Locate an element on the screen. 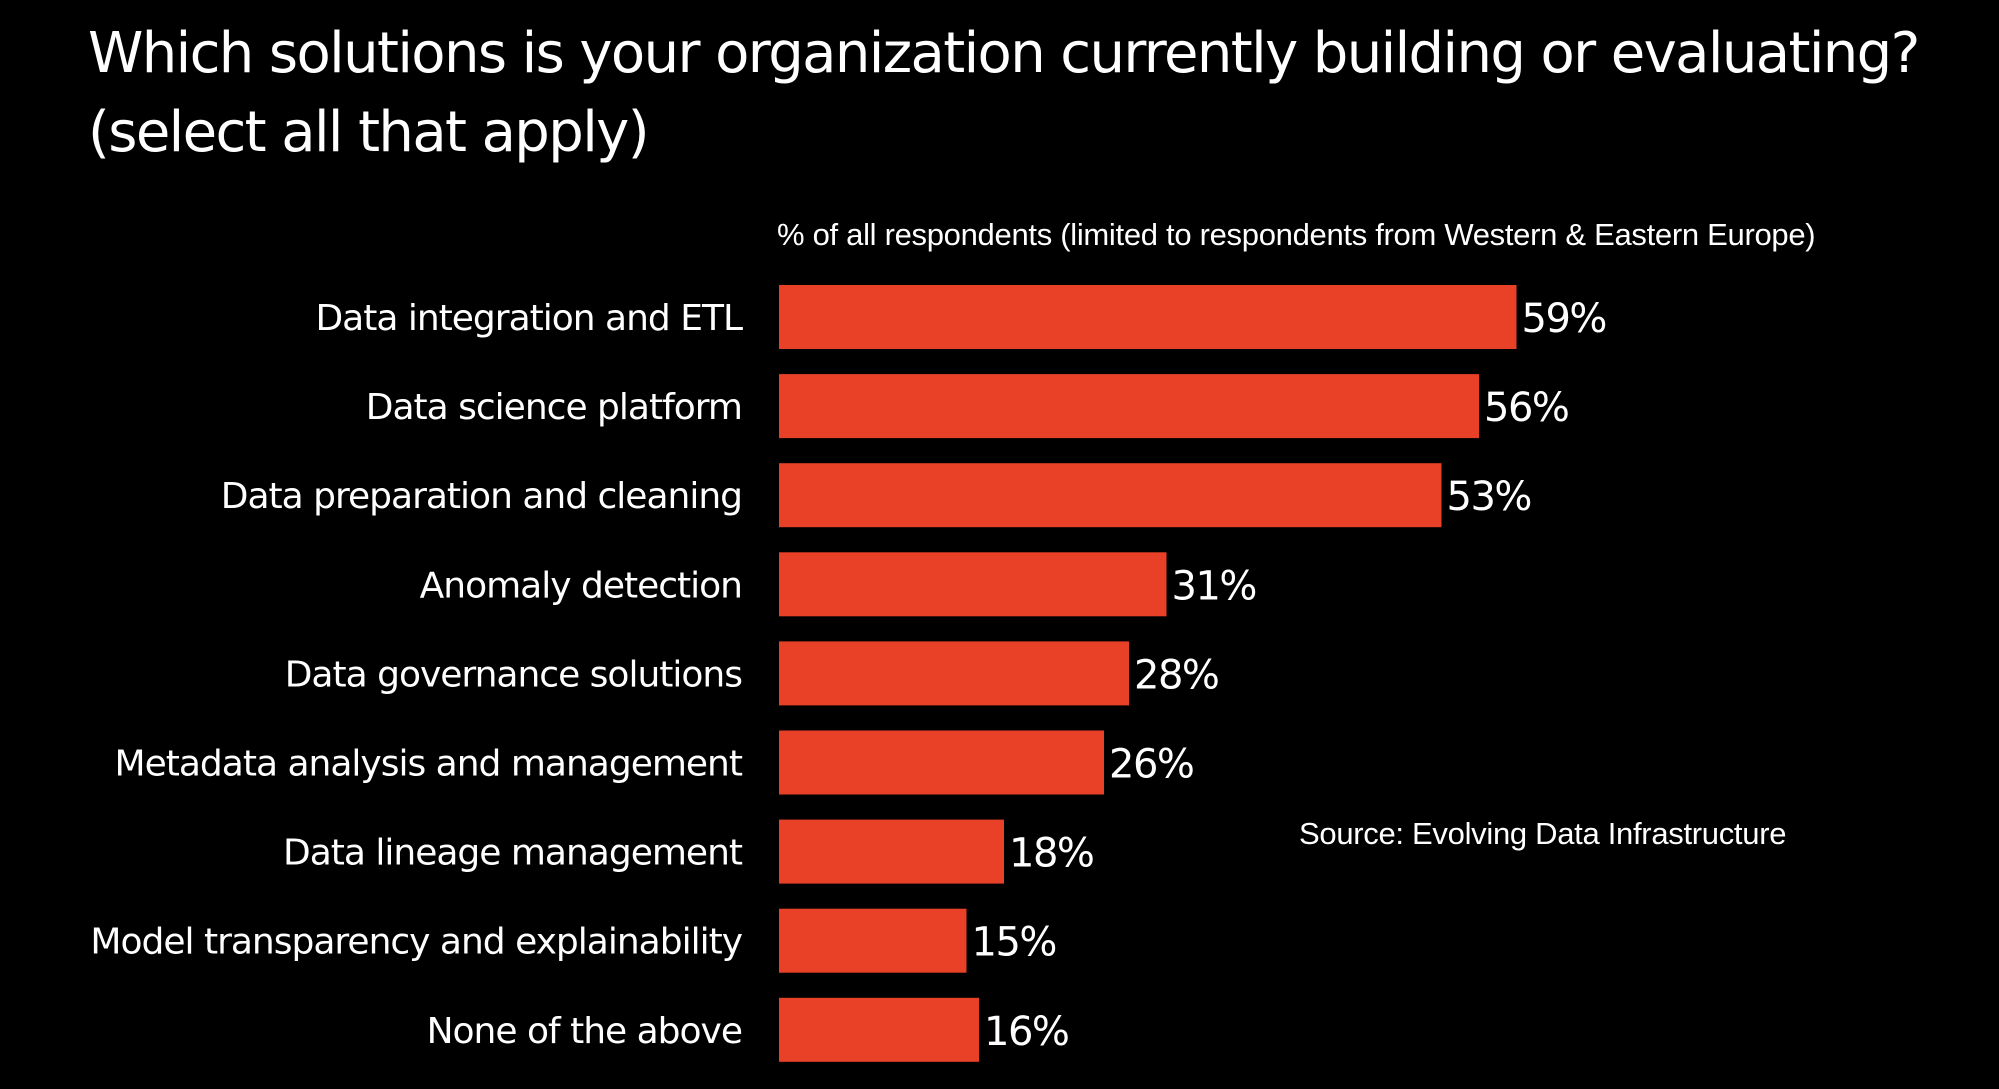  category-label: Anomaly detection is located at coordinates (581, 585).